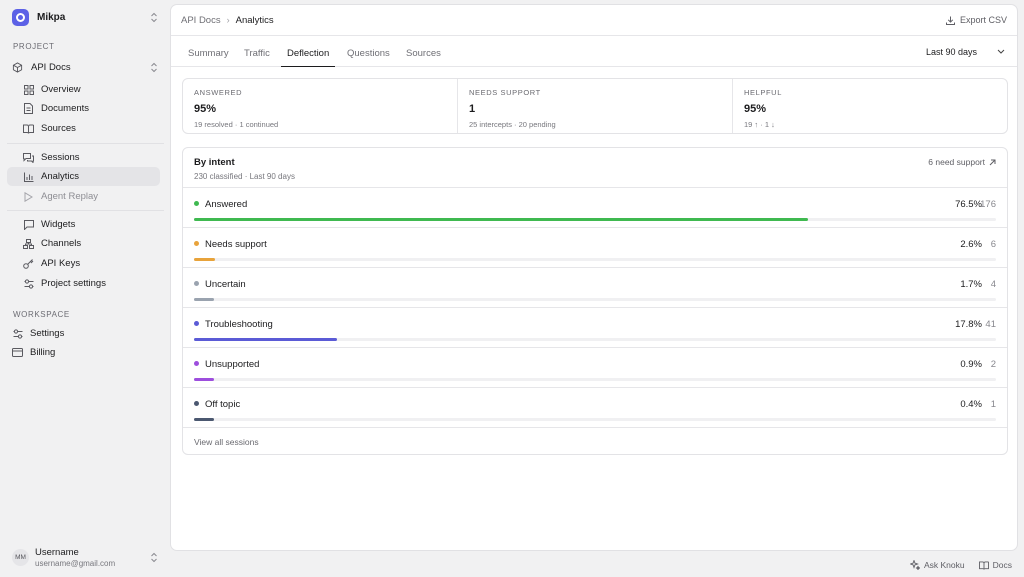 This screenshot has height=577, width=1024. I want to click on stat-helpful: HELPFUL 95% 19 ↑ · 1 ↓, so click(870, 106).